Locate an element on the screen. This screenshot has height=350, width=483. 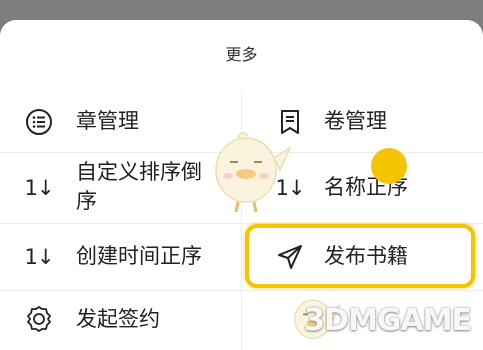
award-icon is located at coordinates (39, 319).